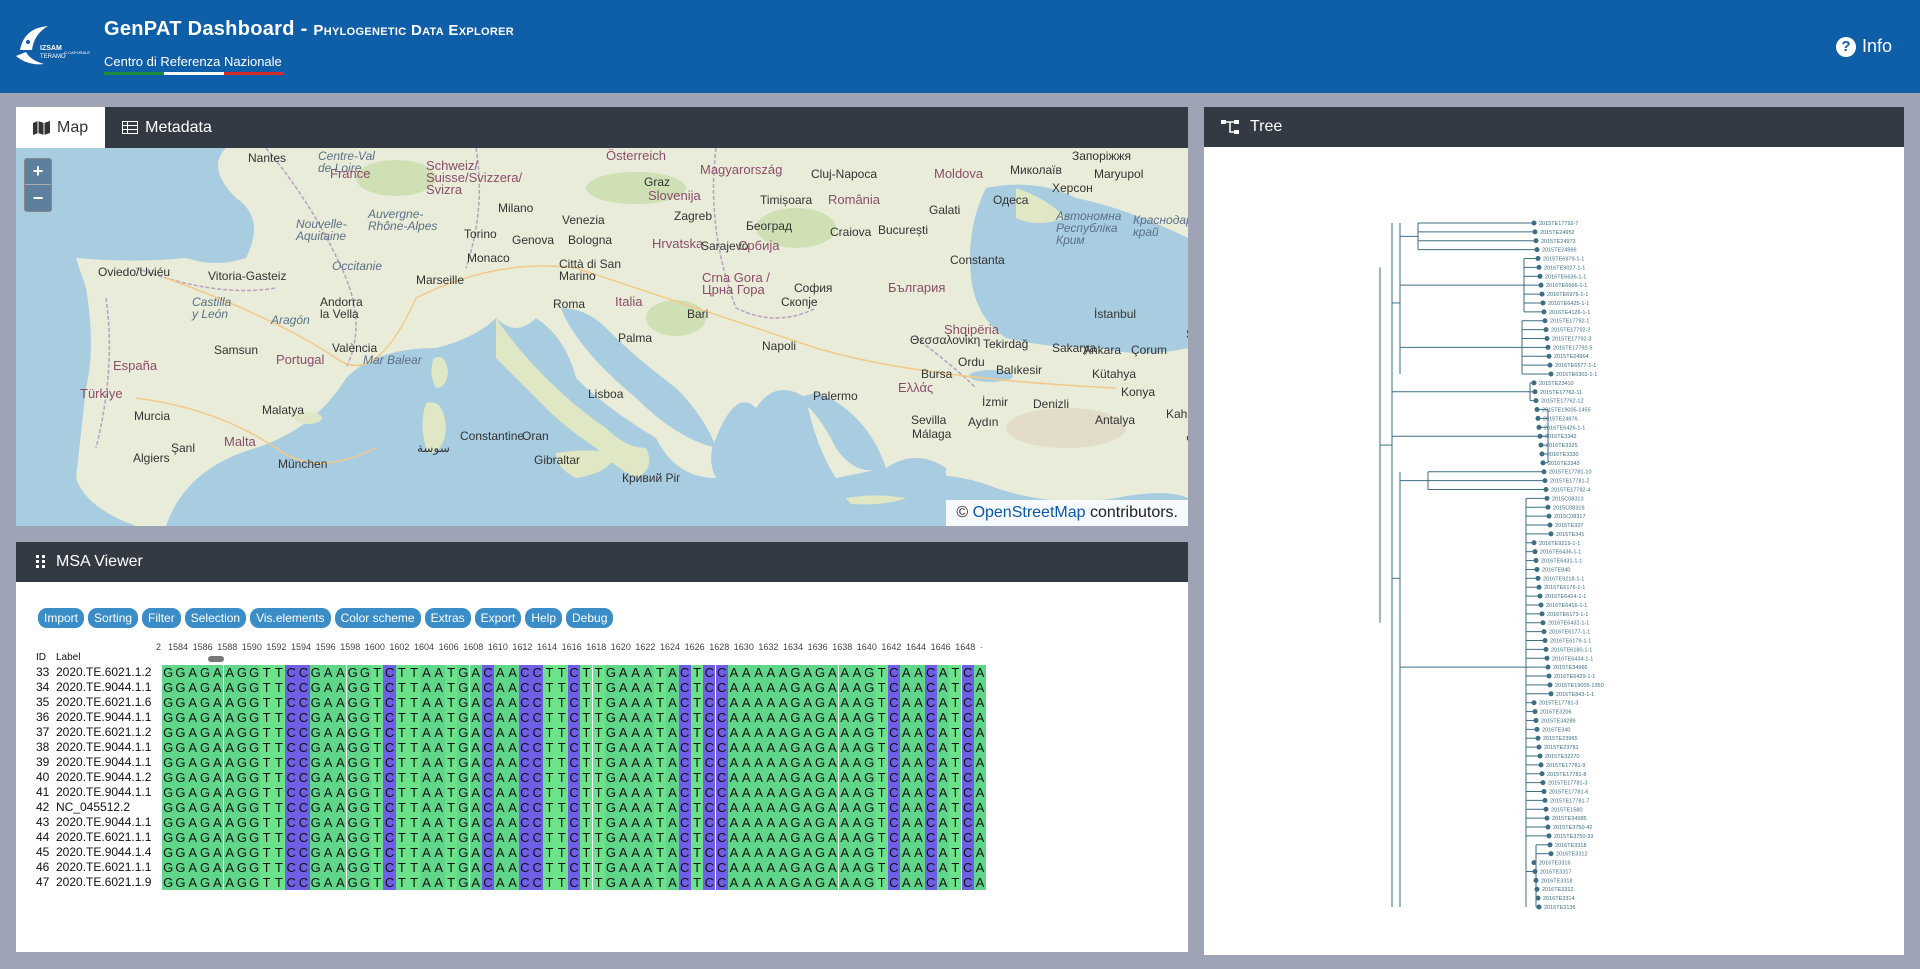 The height and width of the screenshot is (969, 1920). I want to click on tree-leaf-label: 2015TE24973, so click(1558, 242).